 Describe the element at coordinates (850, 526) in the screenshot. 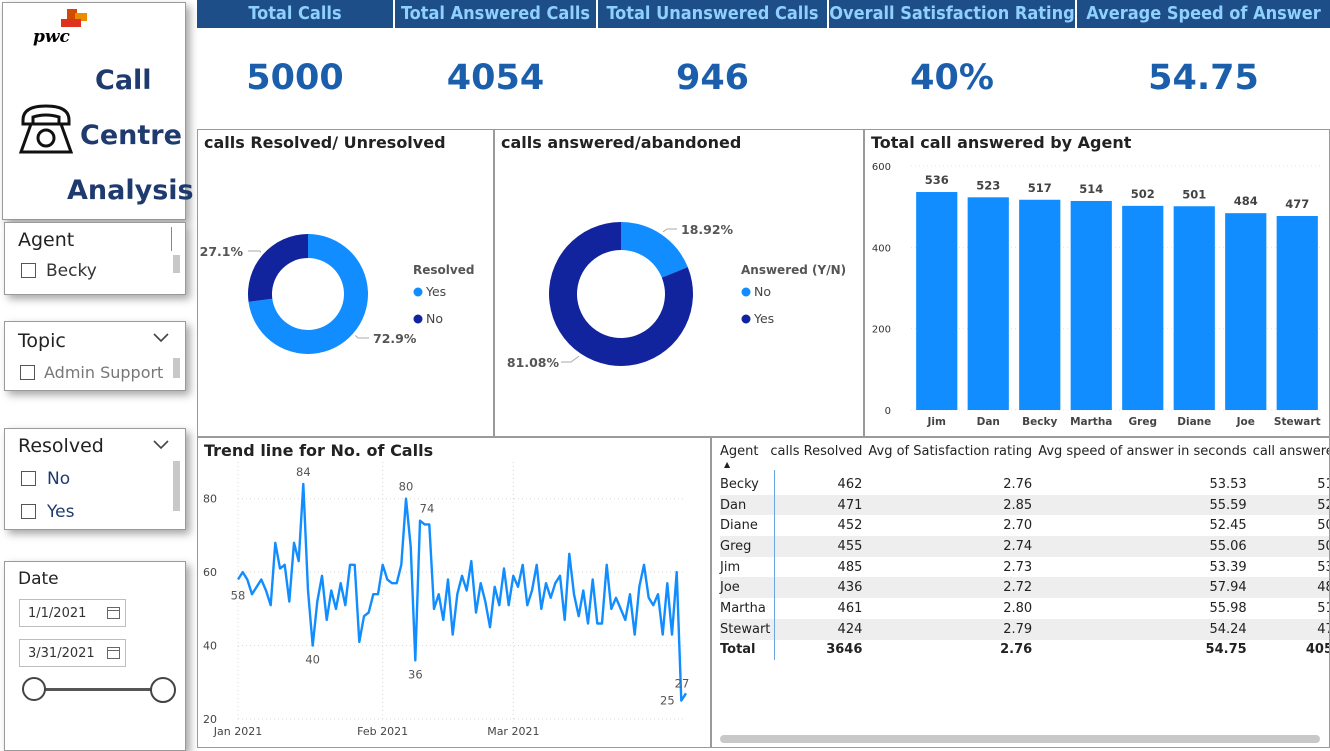

I see `table-cell: 452` at that location.